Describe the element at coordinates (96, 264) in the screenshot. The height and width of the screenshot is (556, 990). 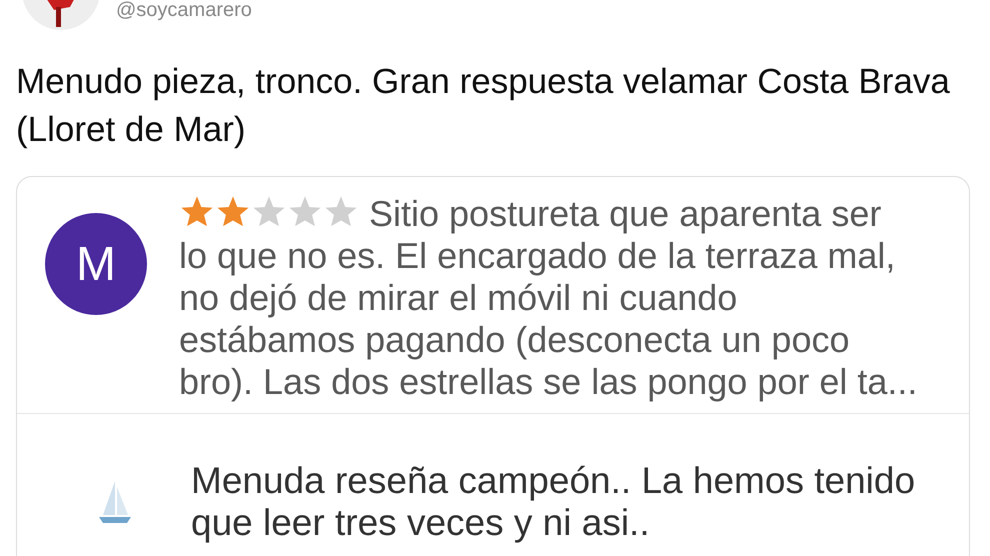
I see `avatar-letter: M` at that location.